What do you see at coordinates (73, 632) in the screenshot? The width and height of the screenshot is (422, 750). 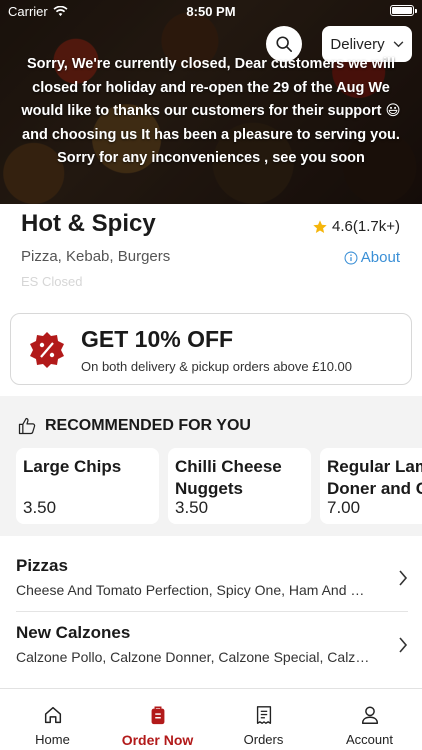 I see `category-title: New Calzones` at bounding box center [73, 632].